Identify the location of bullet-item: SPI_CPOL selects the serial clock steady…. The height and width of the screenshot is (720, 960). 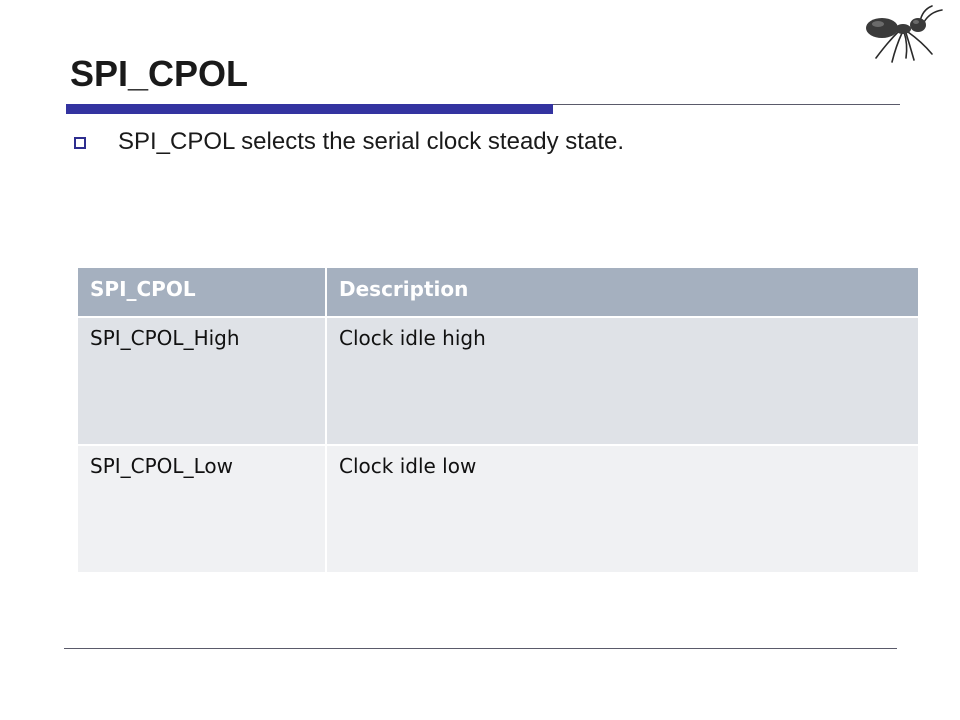
(349, 142).